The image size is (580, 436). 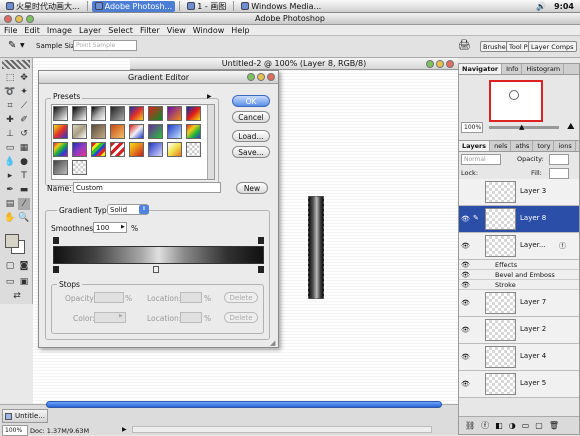 What do you see at coordinates (481, 69) in the screenshot?
I see `tab-navigator: Navigator` at bounding box center [481, 69].